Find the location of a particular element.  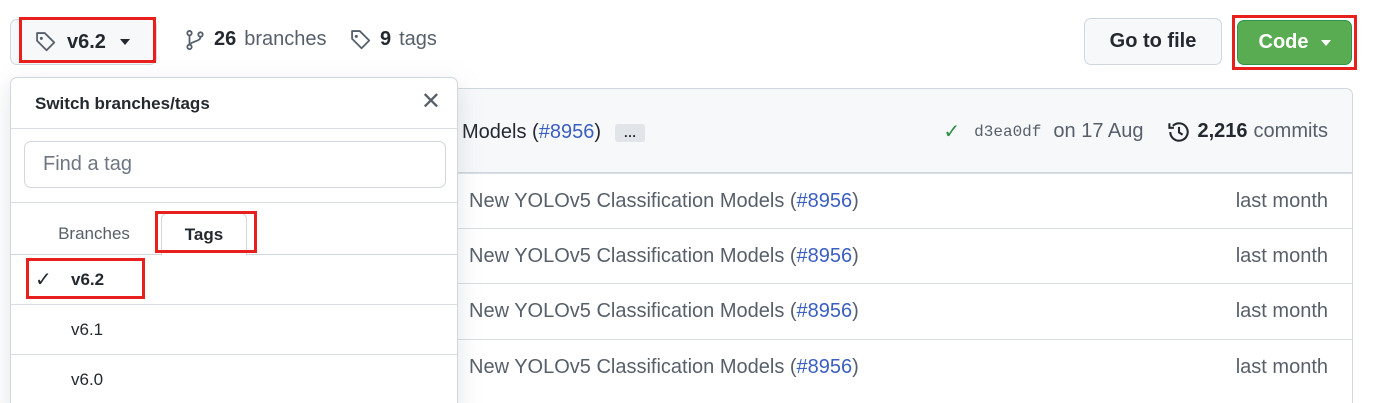

tab-tags: Tags is located at coordinates (204, 234).